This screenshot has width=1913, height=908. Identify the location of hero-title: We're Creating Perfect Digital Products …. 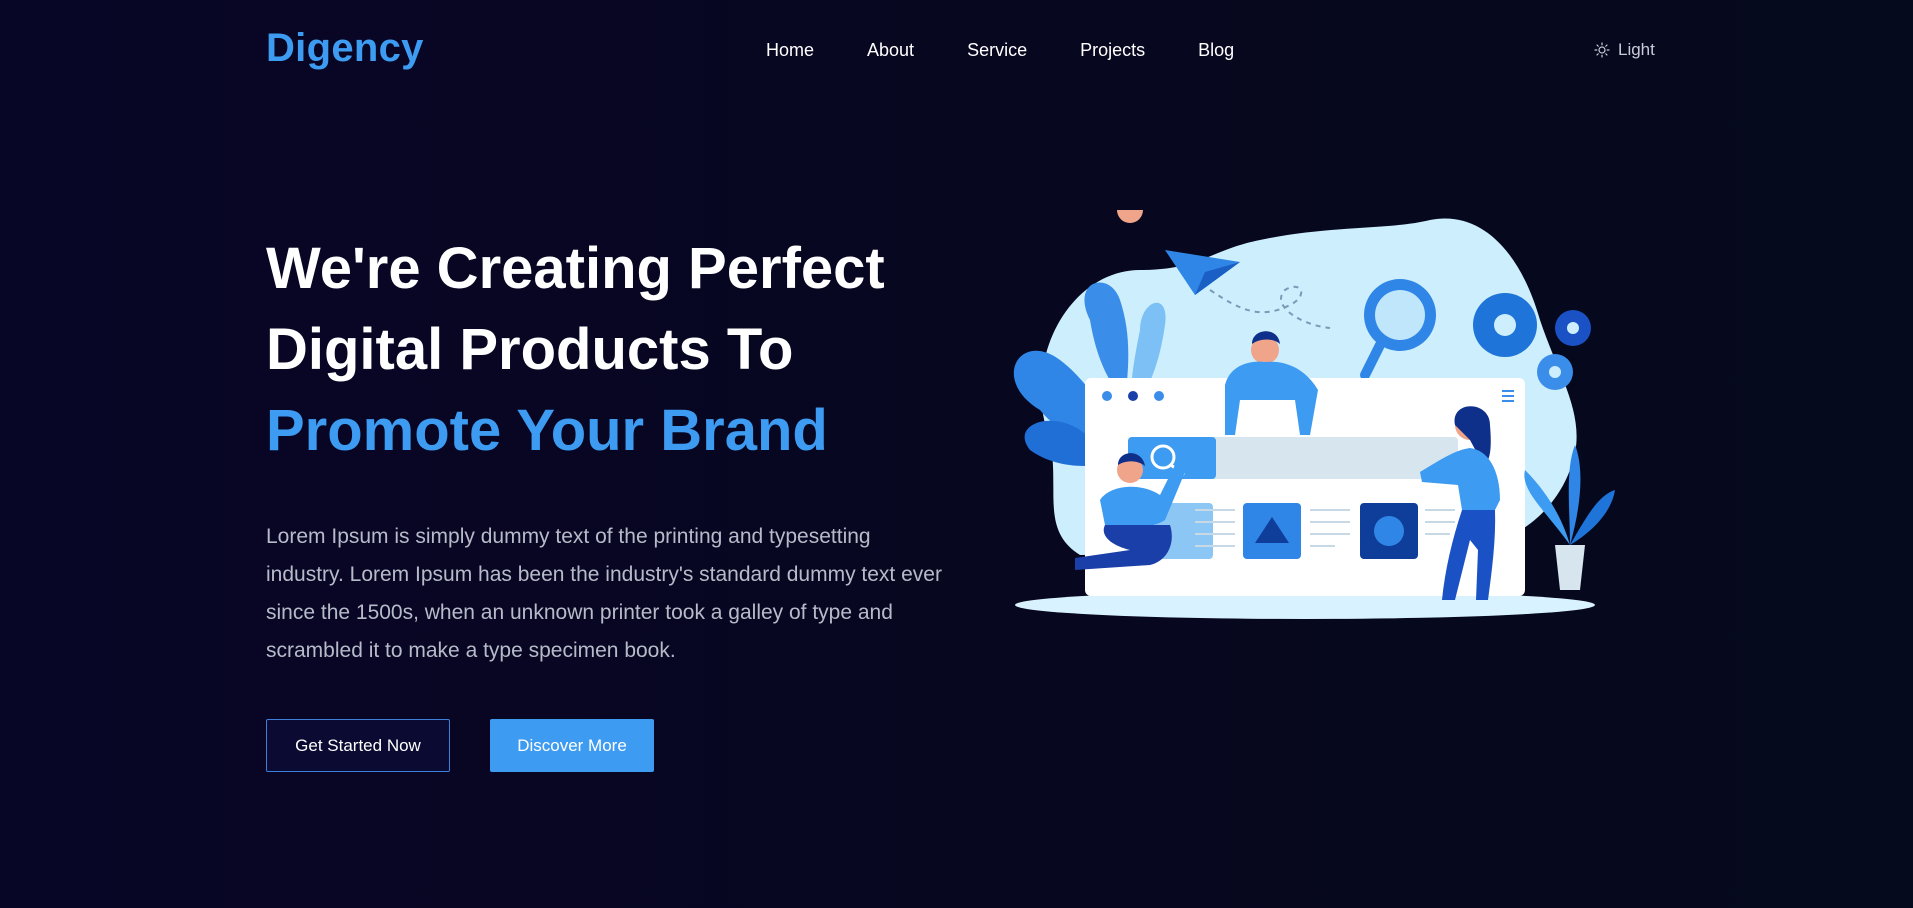
(575, 349).